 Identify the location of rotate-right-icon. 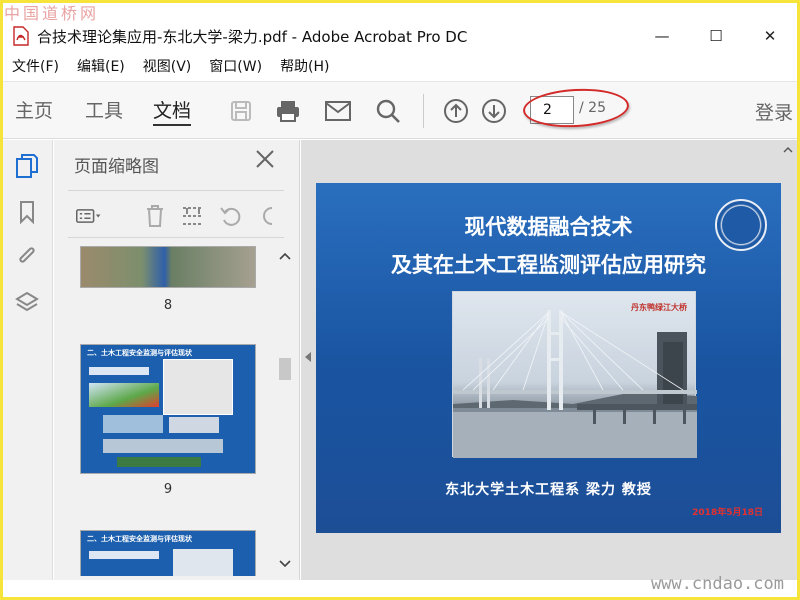
(268, 216).